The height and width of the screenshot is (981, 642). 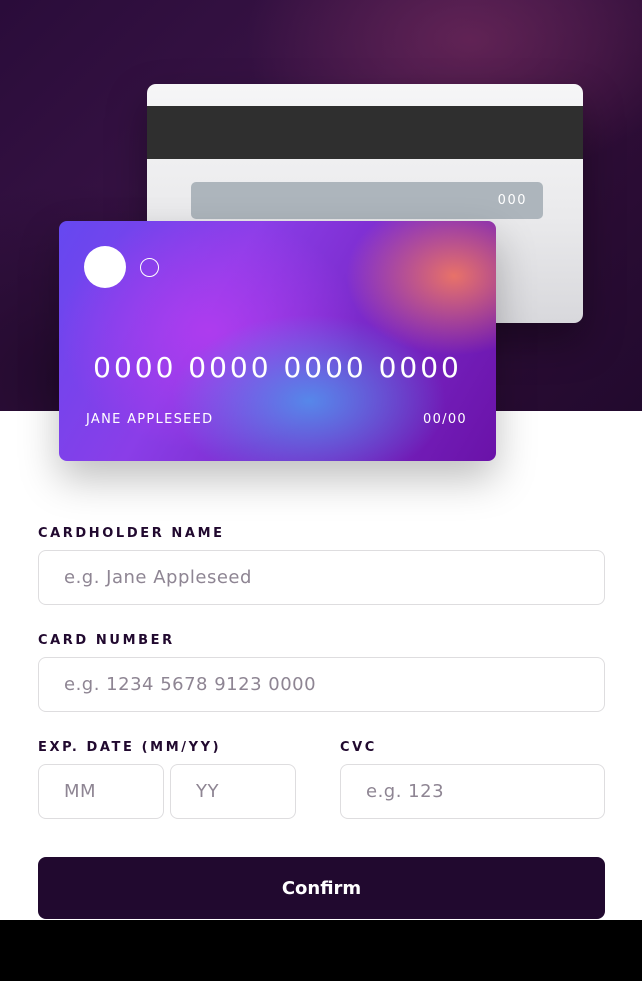 What do you see at coordinates (472, 791) in the screenshot?
I see `cvc-input` at bounding box center [472, 791].